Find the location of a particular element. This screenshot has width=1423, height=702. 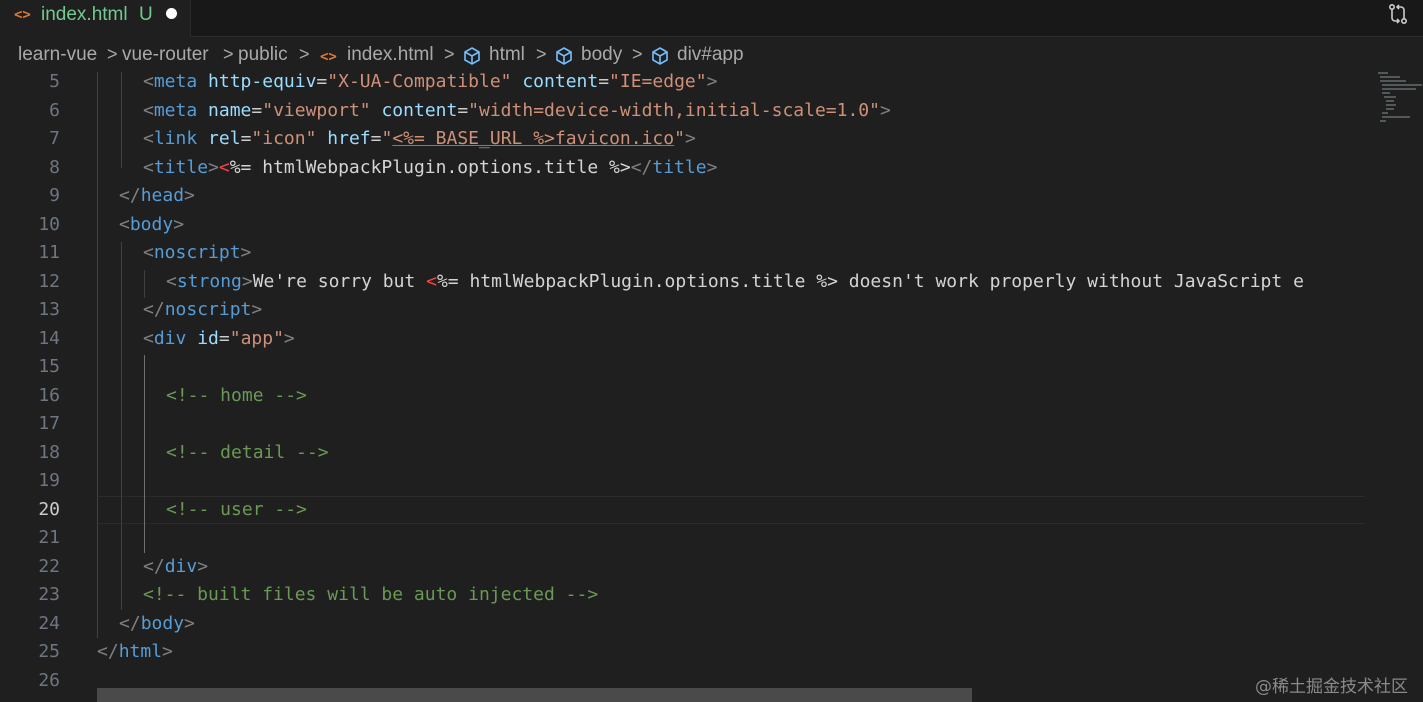

watermark: @稀土掘金技术社区 is located at coordinates (1331, 687).